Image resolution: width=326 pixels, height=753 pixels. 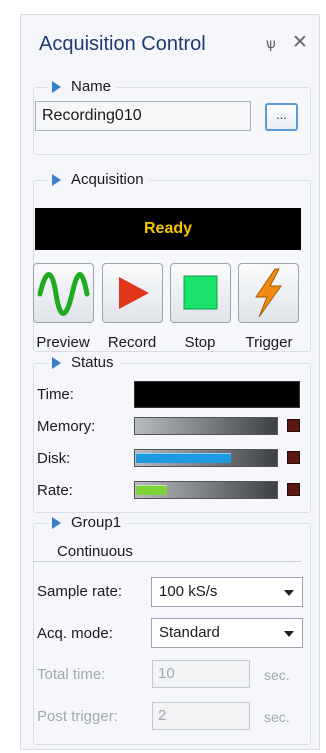 What do you see at coordinates (227, 633) in the screenshot?
I see `acq-mode-select: Standard` at bounding box center [227, 633].